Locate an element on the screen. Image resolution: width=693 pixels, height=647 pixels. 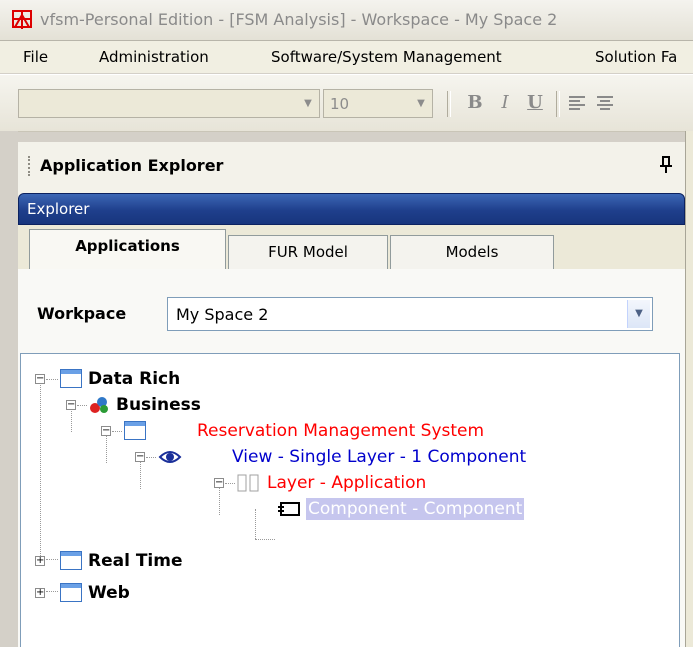
app-logo-icon is located at coordinates (22, 19).